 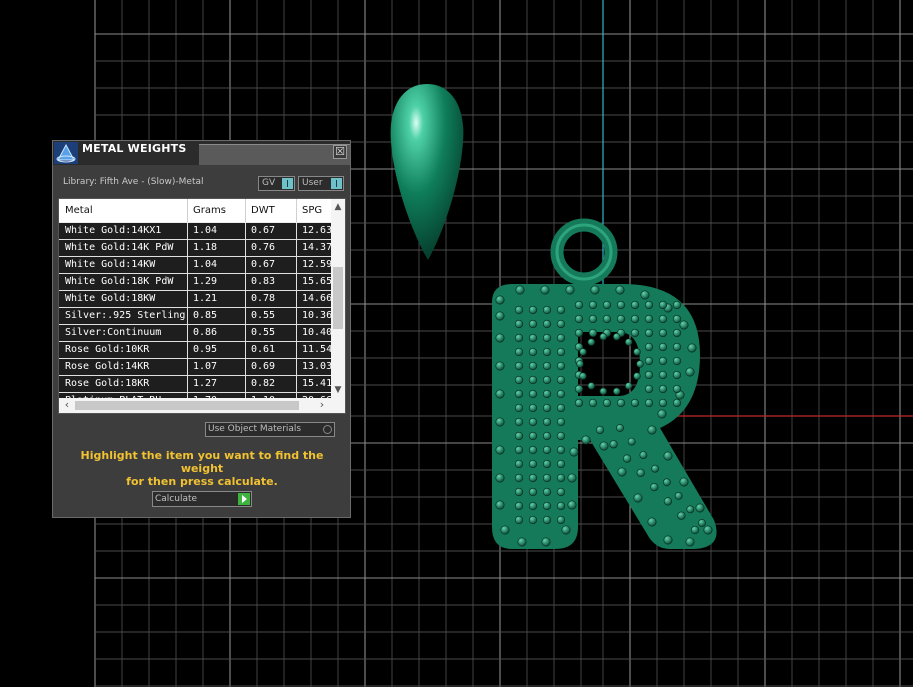 What do you see at coordinates (338, 390) in the screenshot?
I see `scroll-down-icon: ▼` at bounding box center [338, 390].